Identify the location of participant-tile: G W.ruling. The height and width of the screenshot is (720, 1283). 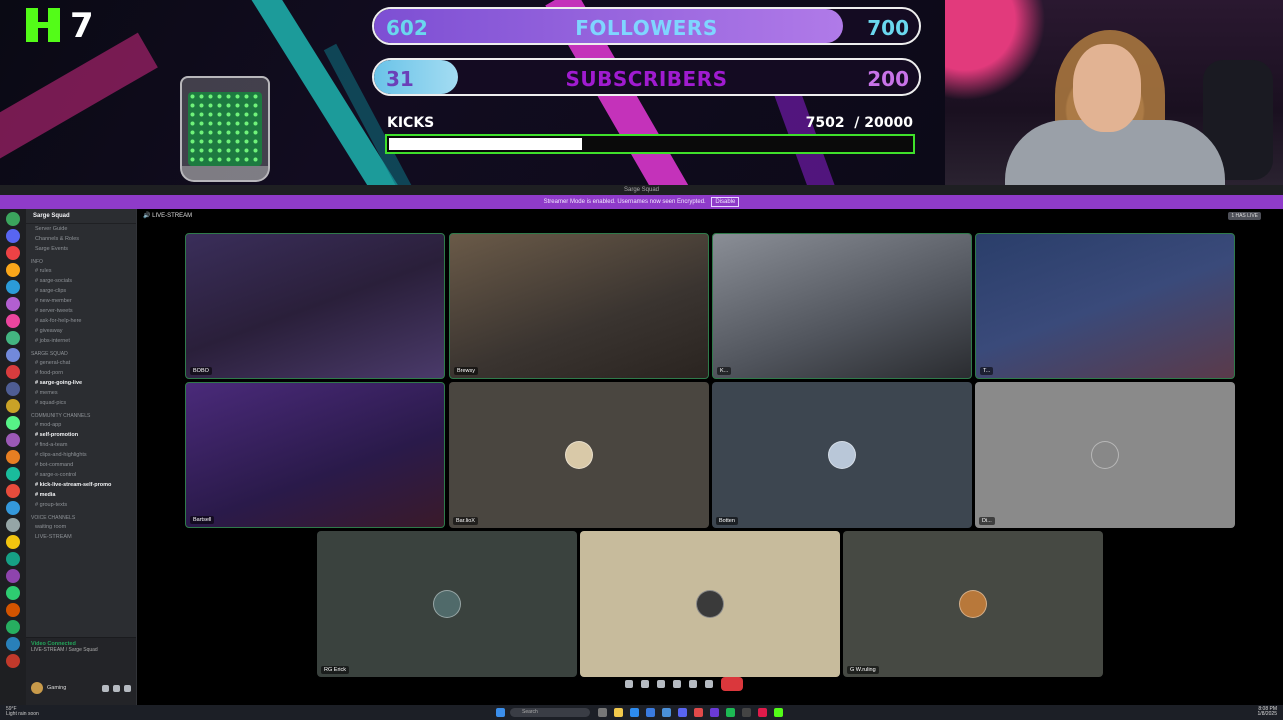
(973, 604).